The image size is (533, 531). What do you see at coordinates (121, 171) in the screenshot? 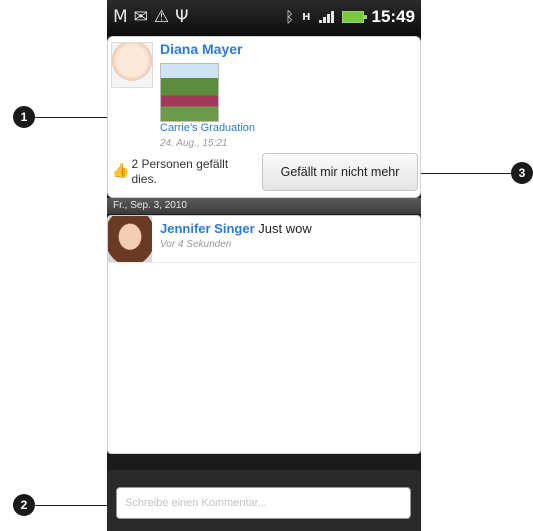
I see `thumbs-up-icon: 👍` at bounding box center [121, 171].